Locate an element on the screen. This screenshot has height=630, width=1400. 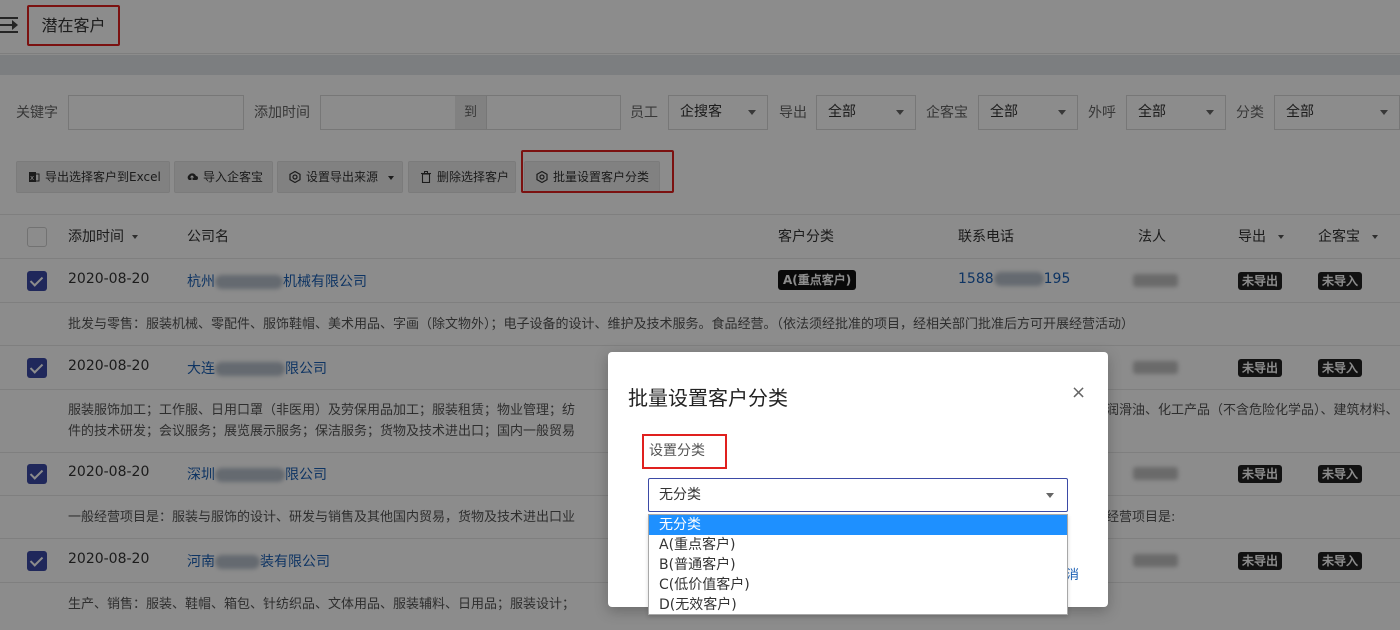
category-select-value: 无分类 is located at coordinates (680, 495).